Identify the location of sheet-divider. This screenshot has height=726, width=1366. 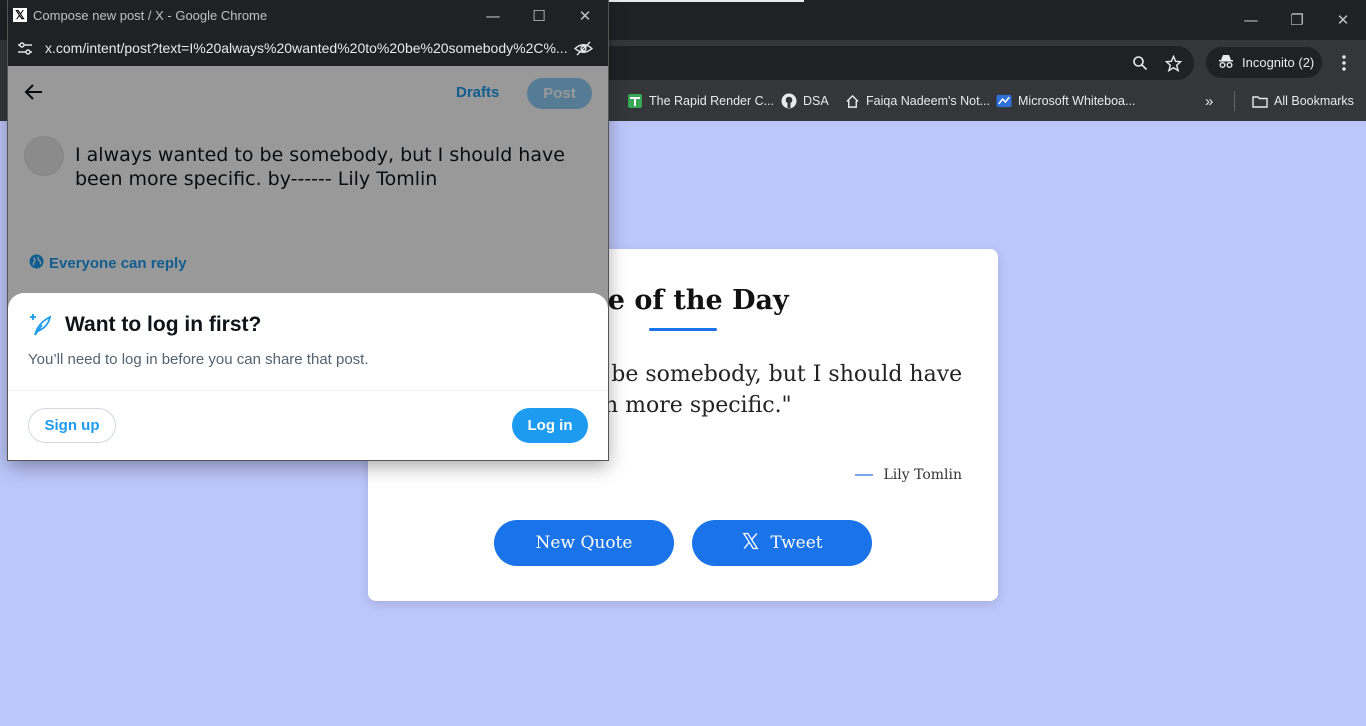
(308, 390).